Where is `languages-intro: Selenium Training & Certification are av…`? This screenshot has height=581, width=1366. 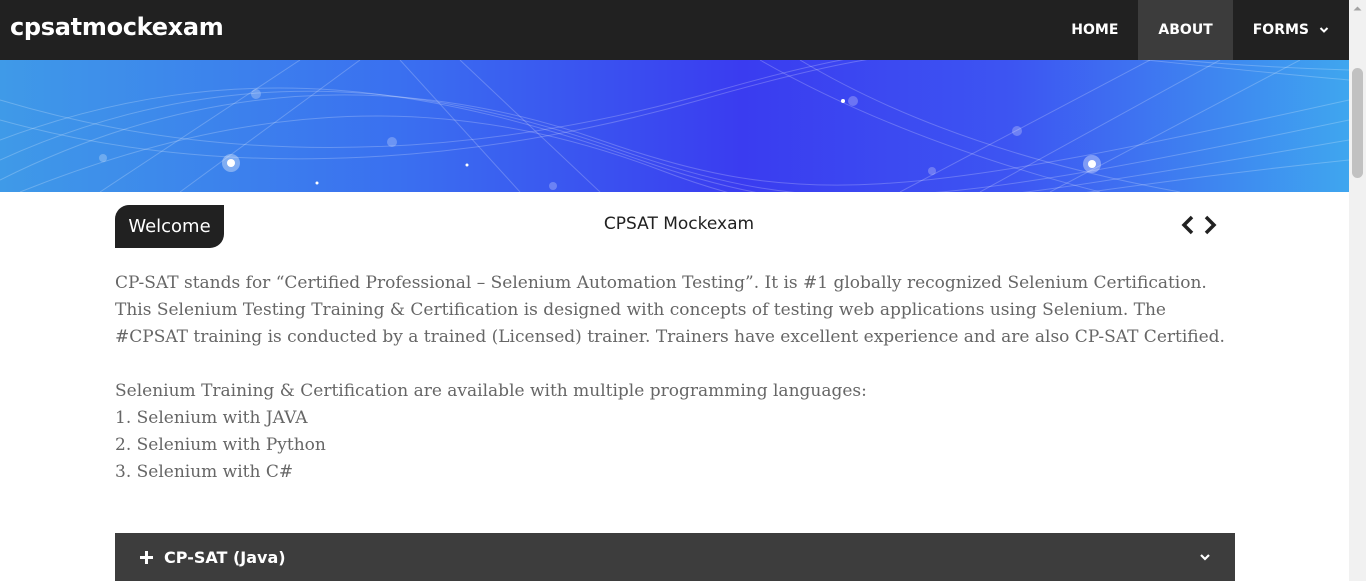
languages-intro: Selenium Training & Certification are av… is located at coordinates (491, 391).